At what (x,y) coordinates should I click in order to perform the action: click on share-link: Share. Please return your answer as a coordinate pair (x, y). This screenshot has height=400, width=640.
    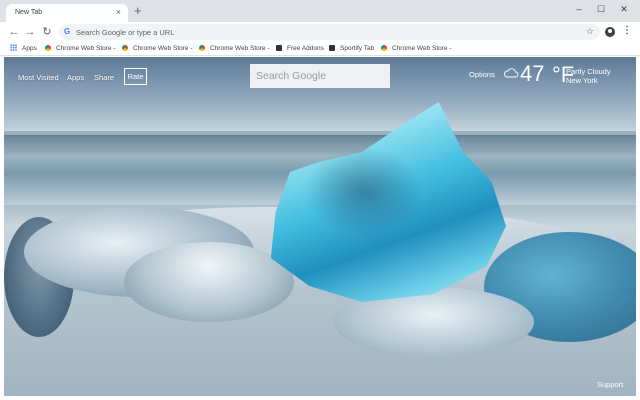
    Looking at the image, I should click on (104, 77).